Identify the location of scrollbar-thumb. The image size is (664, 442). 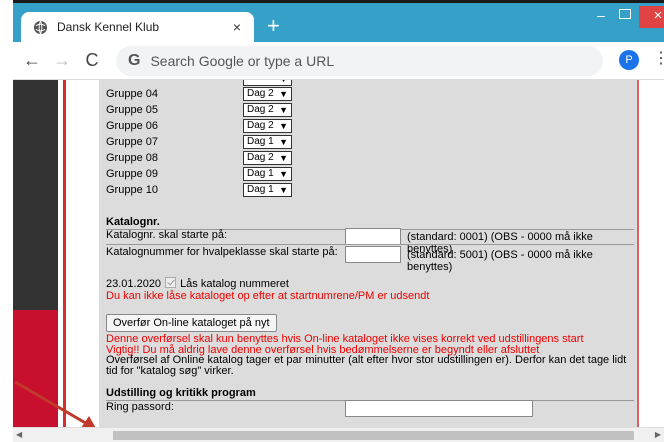
(373, 435).